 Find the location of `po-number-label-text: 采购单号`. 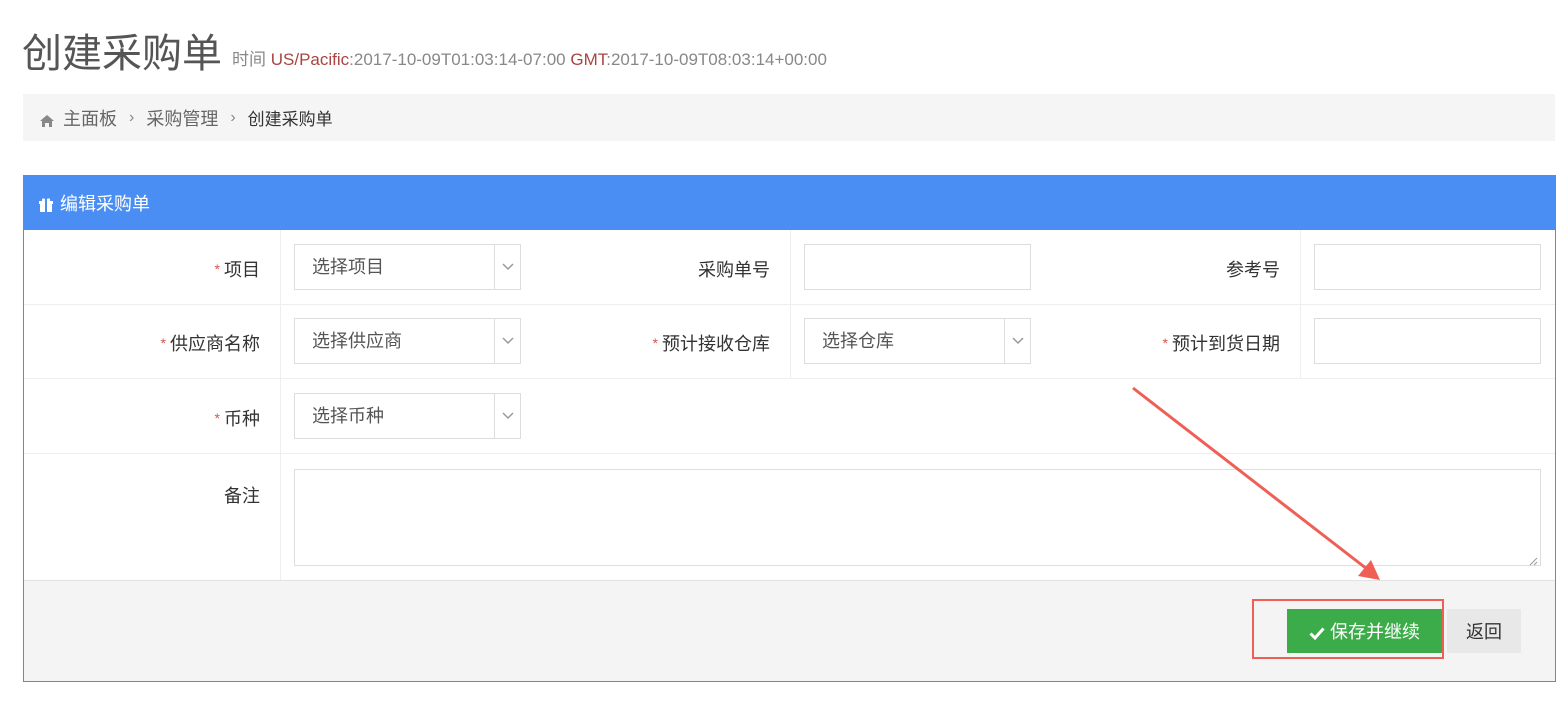

po-number-label-text: 采购单号 is located at coordinates (734, 270).